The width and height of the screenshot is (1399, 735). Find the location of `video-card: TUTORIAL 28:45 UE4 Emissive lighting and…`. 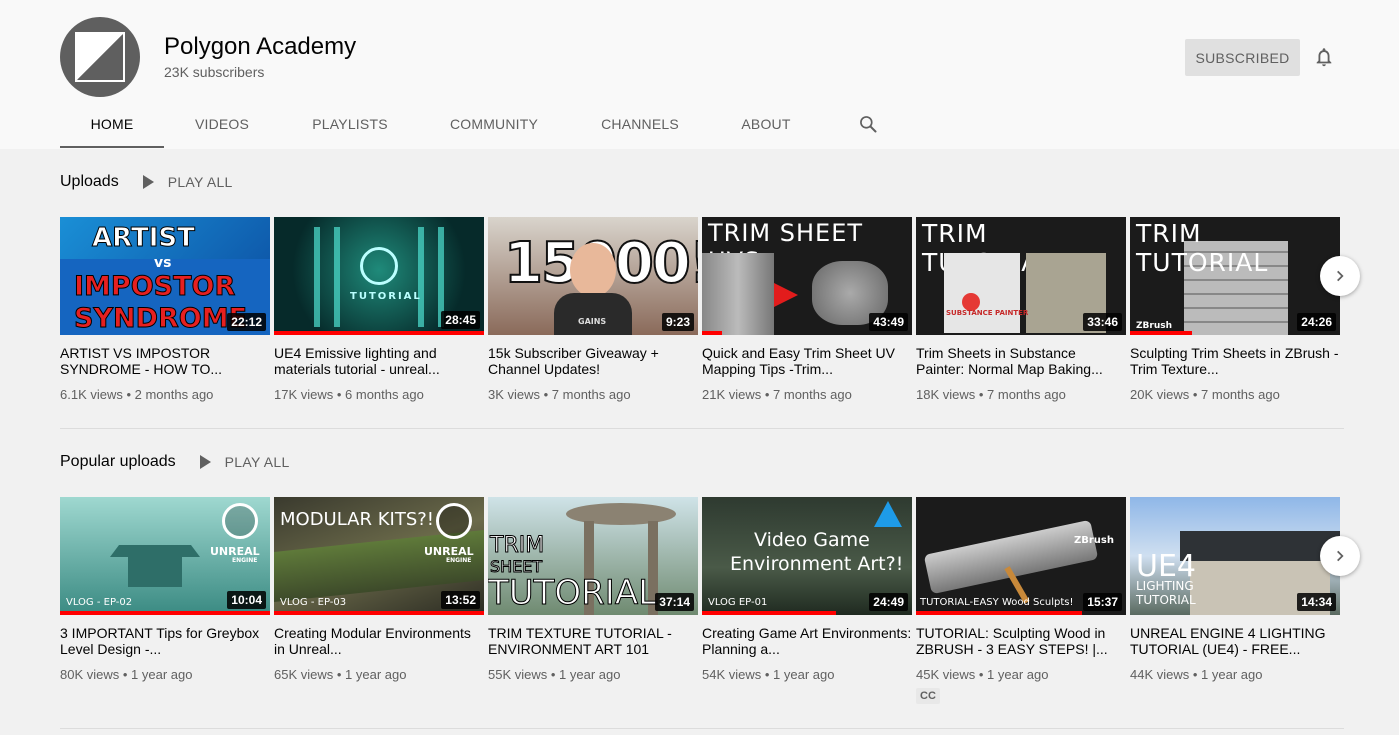

video-card: TUTORIAL 28:45 UE4 Emissive lighting and… is located at coordinates (379, 309).